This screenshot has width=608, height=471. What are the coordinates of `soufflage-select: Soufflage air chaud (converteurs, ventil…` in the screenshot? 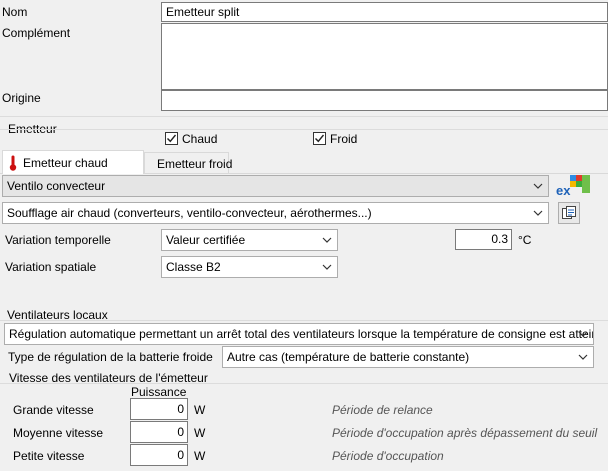 It's located at (275, 213).